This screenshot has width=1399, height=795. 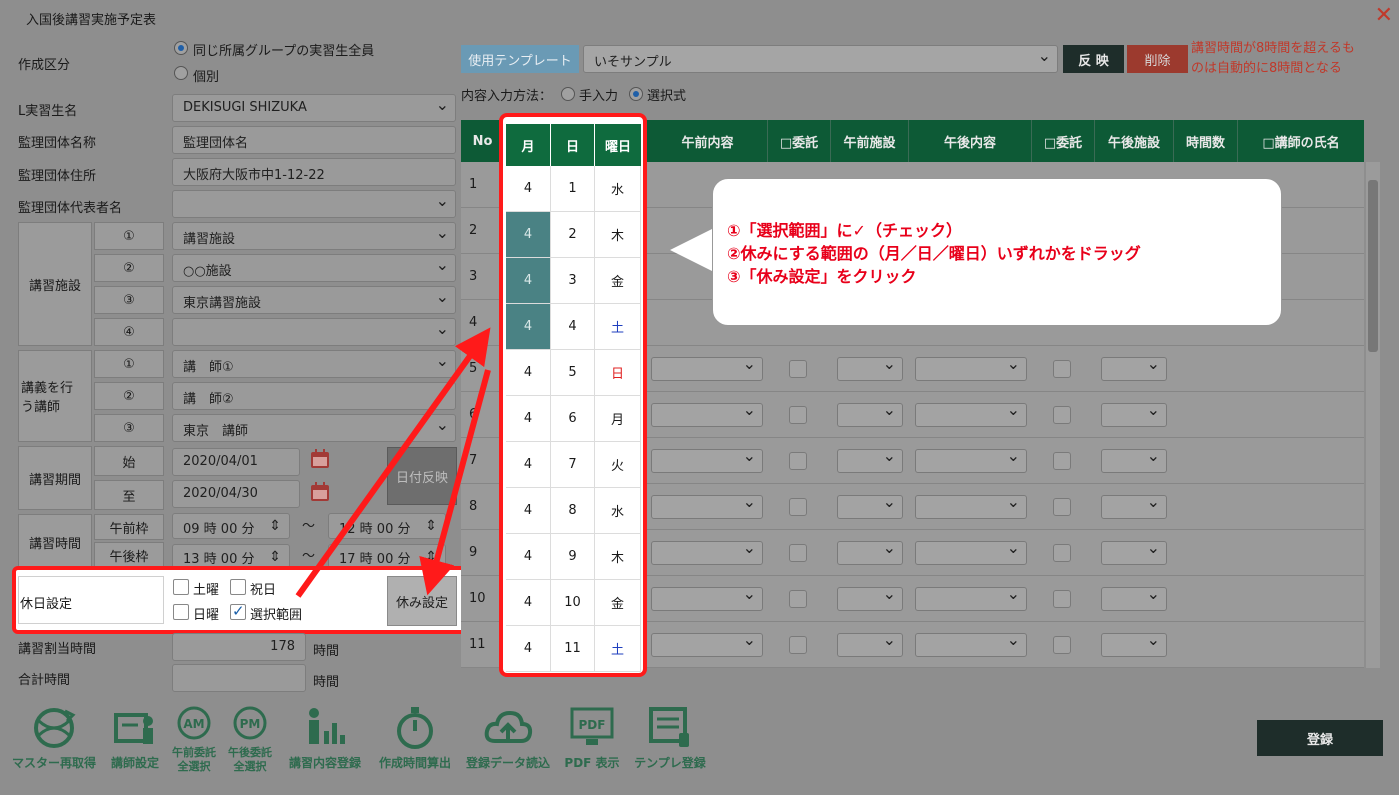 What do you see at coordinates (573, 373) in the screenshot?
I see `day-cell: 5` at bounding box center [573, 373].